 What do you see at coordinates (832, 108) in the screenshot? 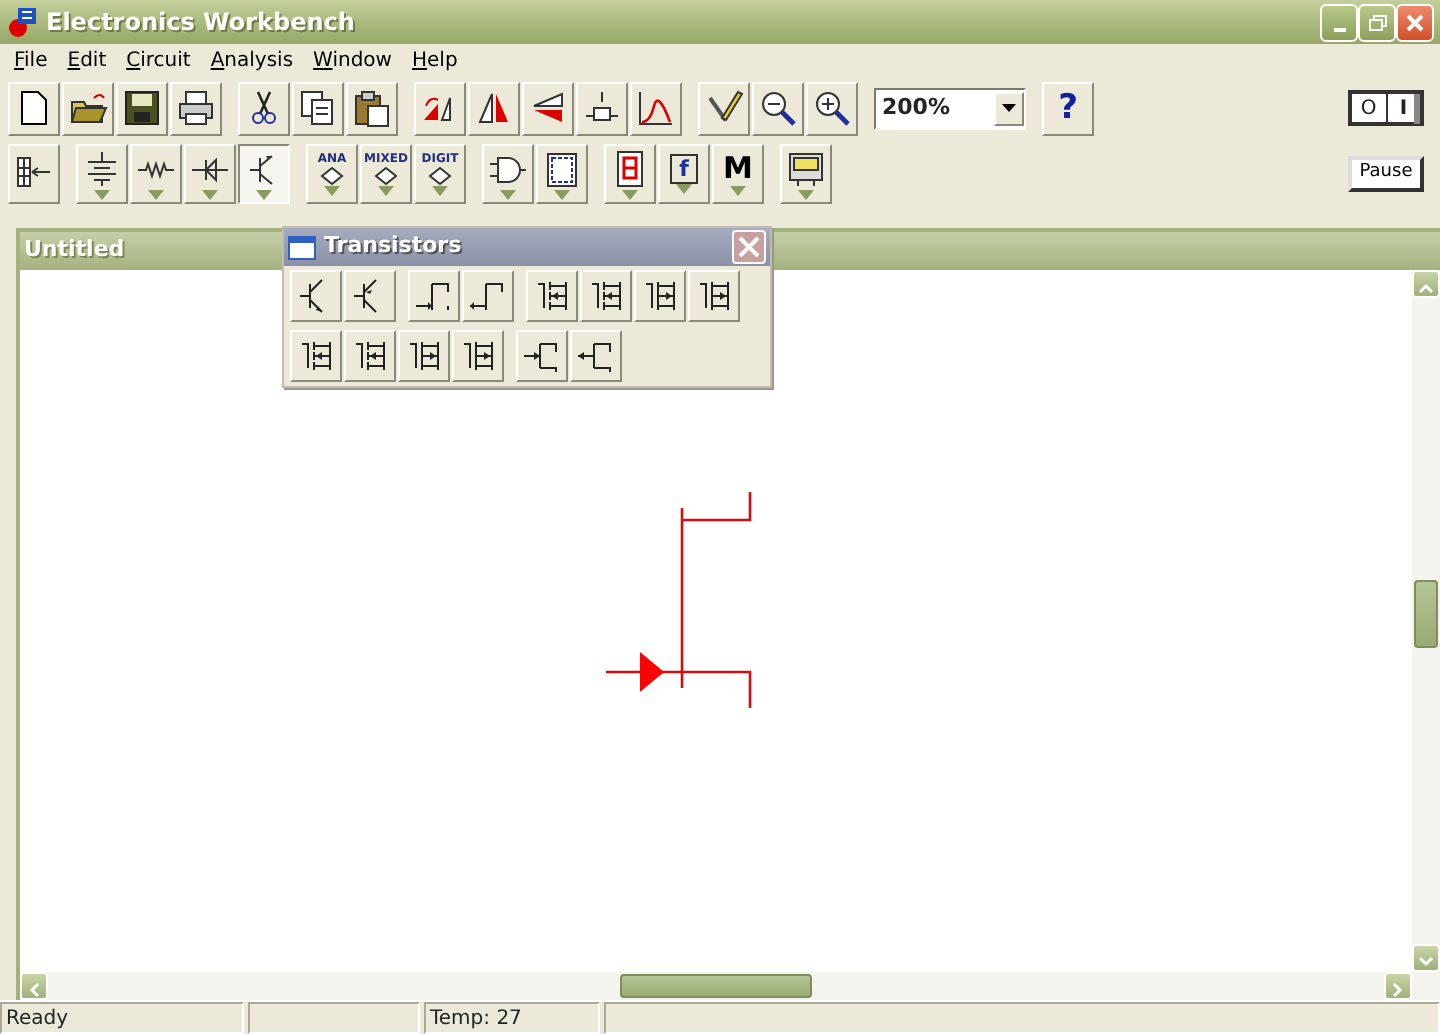
I see `zoom-in-icon` at bounding box center [832, 108].